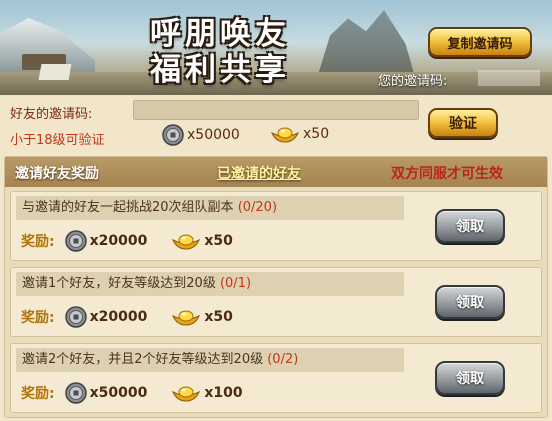 The width and height of the screenshot is (552, 421). What do you see at coordinates (447, 174) in the screenshot?
I see `same-server-note: 双方同服才可生效` at bounding box center [447, 174].